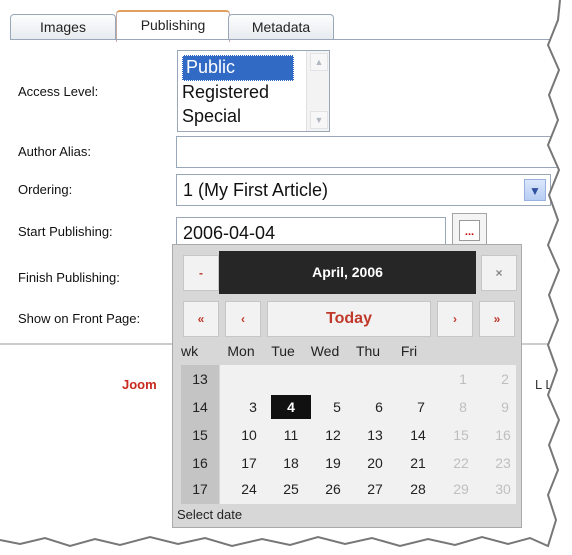 The width and height of the screenshot is (572, 555). I want to click on day-header: Thu, so click(368, 351).